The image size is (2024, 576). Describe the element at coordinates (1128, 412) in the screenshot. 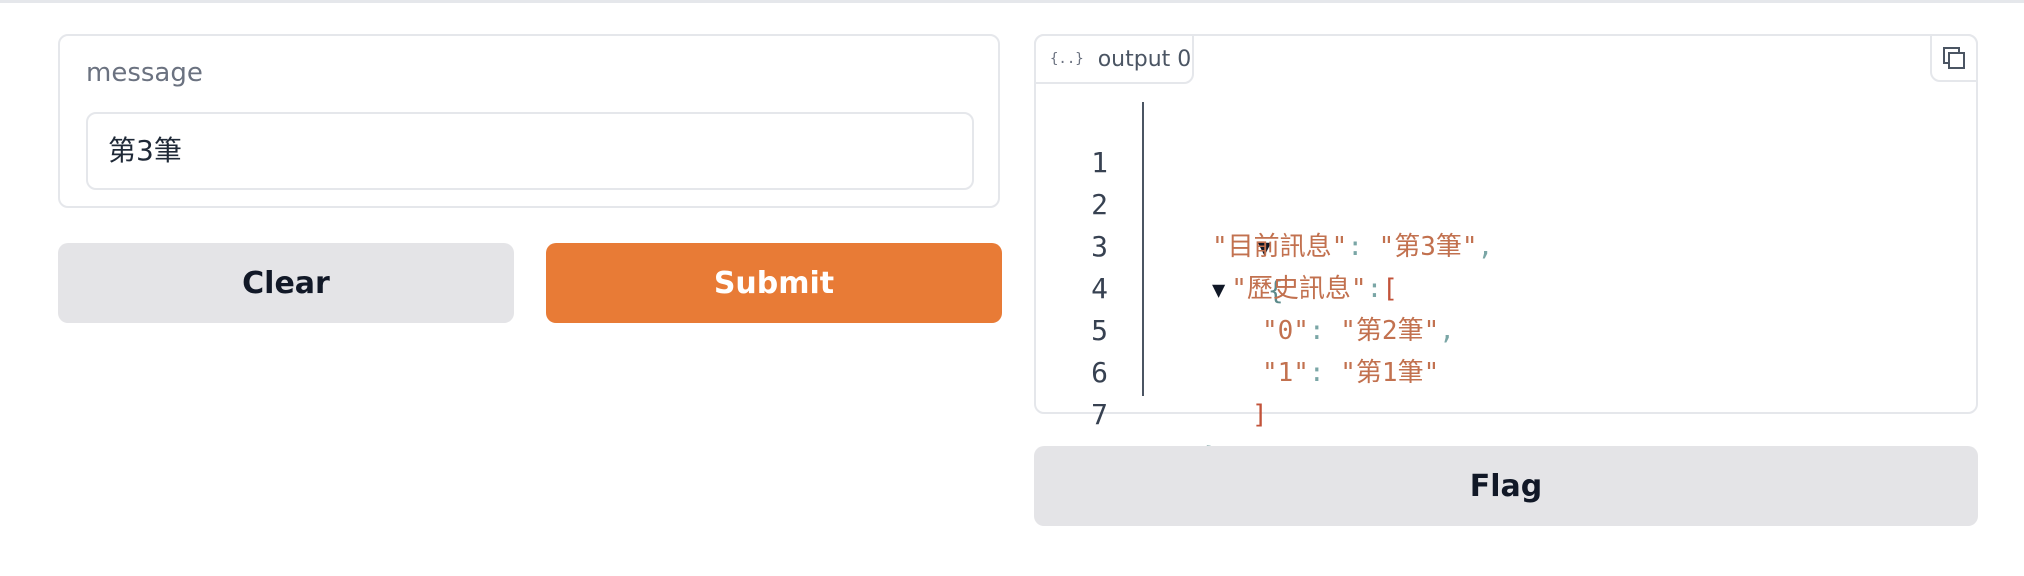

I see `code-line: 7 }` at that location.